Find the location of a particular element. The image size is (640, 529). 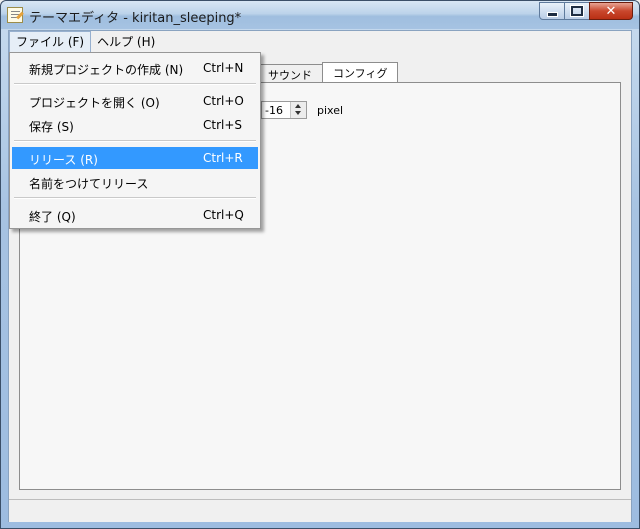

offset-spinner: -16 is located at coordinates (284, 110).